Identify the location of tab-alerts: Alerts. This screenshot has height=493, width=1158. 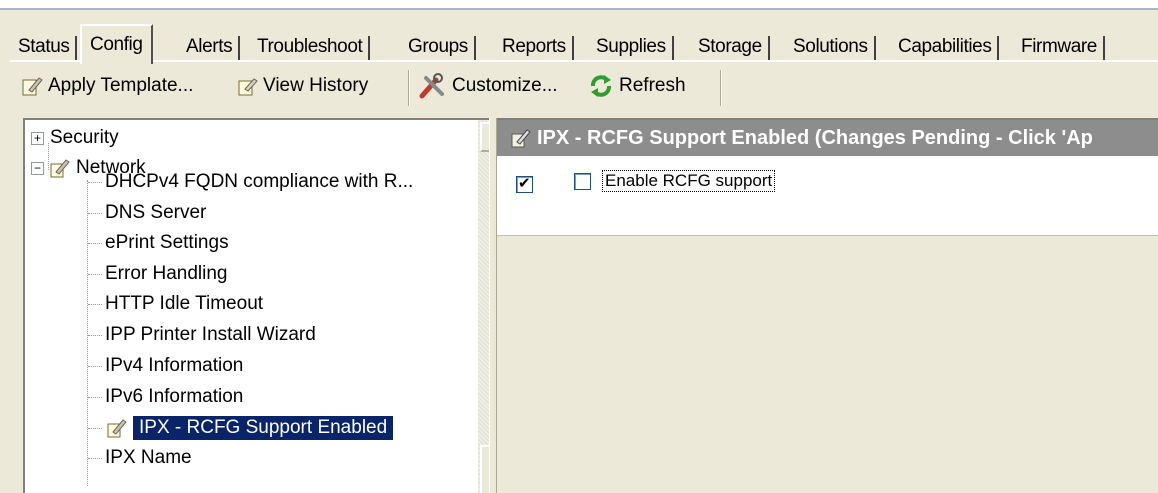
(209, 47).